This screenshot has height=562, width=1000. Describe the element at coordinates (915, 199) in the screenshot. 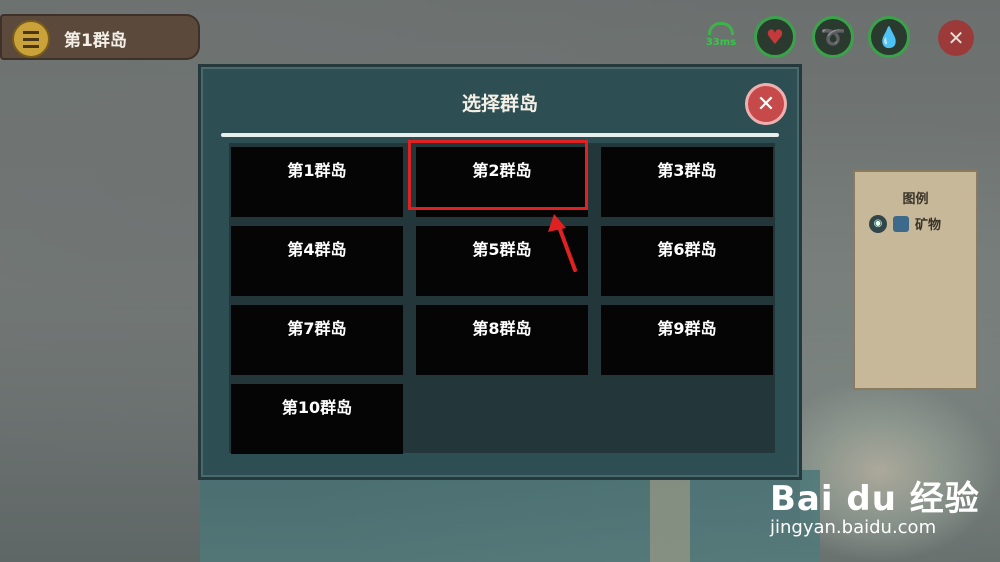

I see `legend-title: 图例` at that location.